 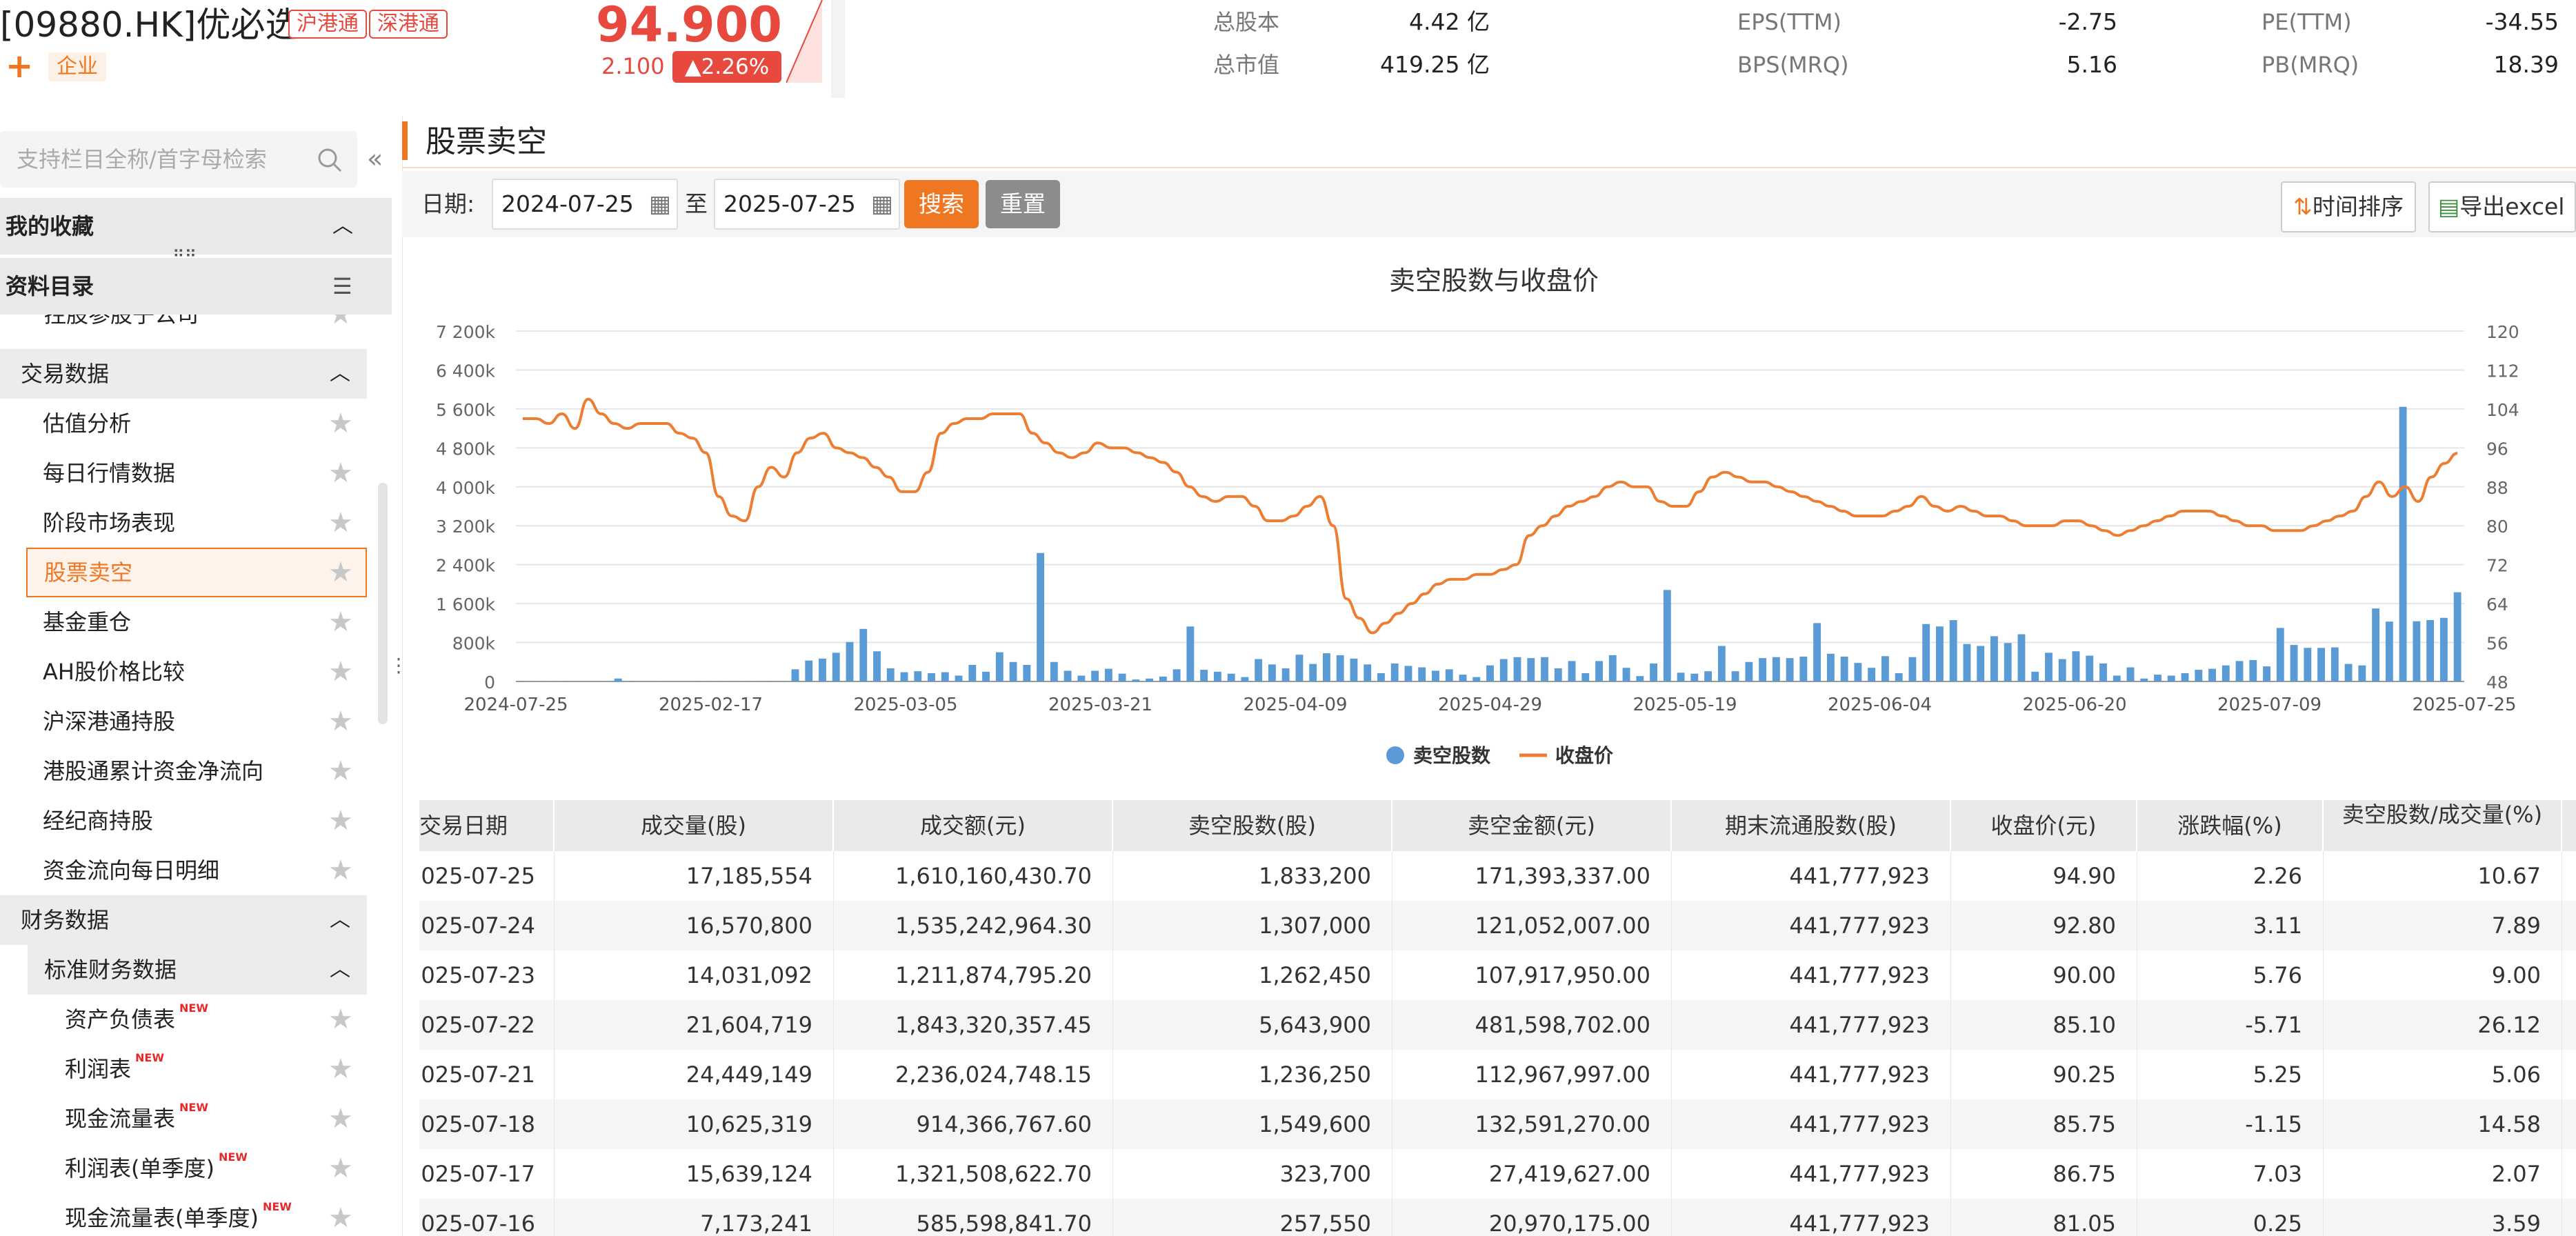 What do you see at coordinates (19, 66) in the screenshot?
I see `add-favorite-icon: +` at bounding box center [19, 66].